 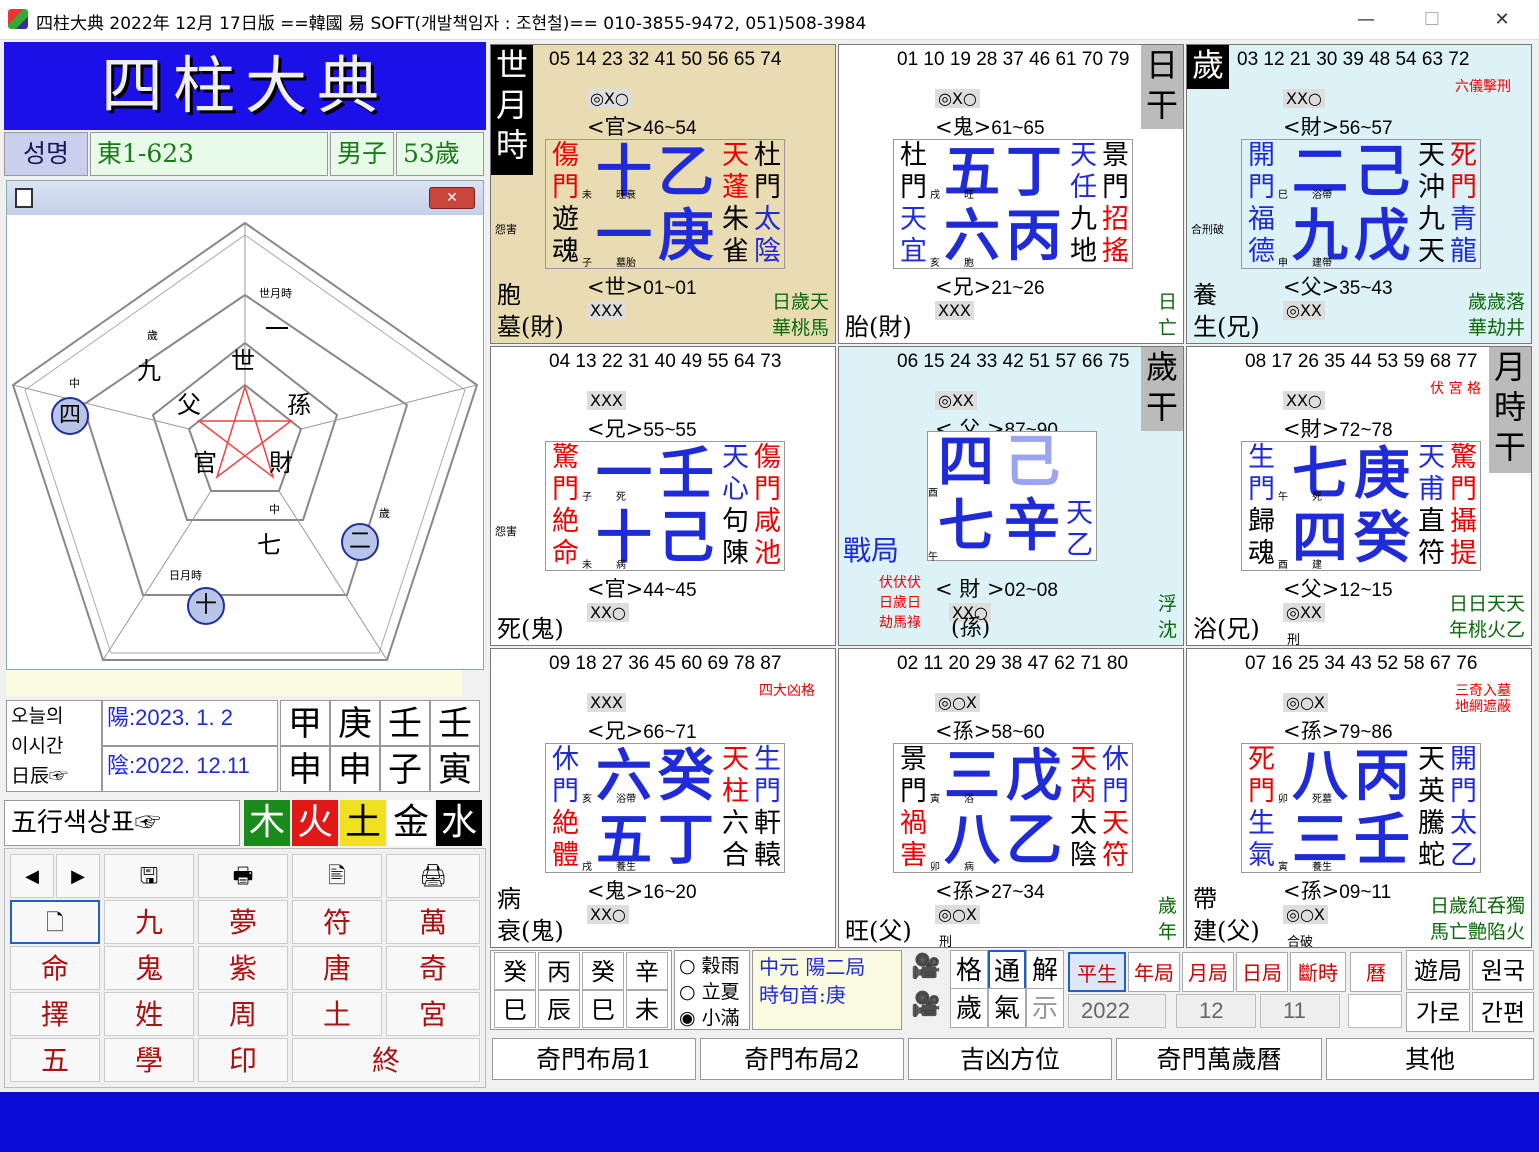 I want to click on palace-inner-box: 七庚四癸生門 歸魂午死酉建天甫 驚門 直符 攝提, so click(x=1361, y=506).